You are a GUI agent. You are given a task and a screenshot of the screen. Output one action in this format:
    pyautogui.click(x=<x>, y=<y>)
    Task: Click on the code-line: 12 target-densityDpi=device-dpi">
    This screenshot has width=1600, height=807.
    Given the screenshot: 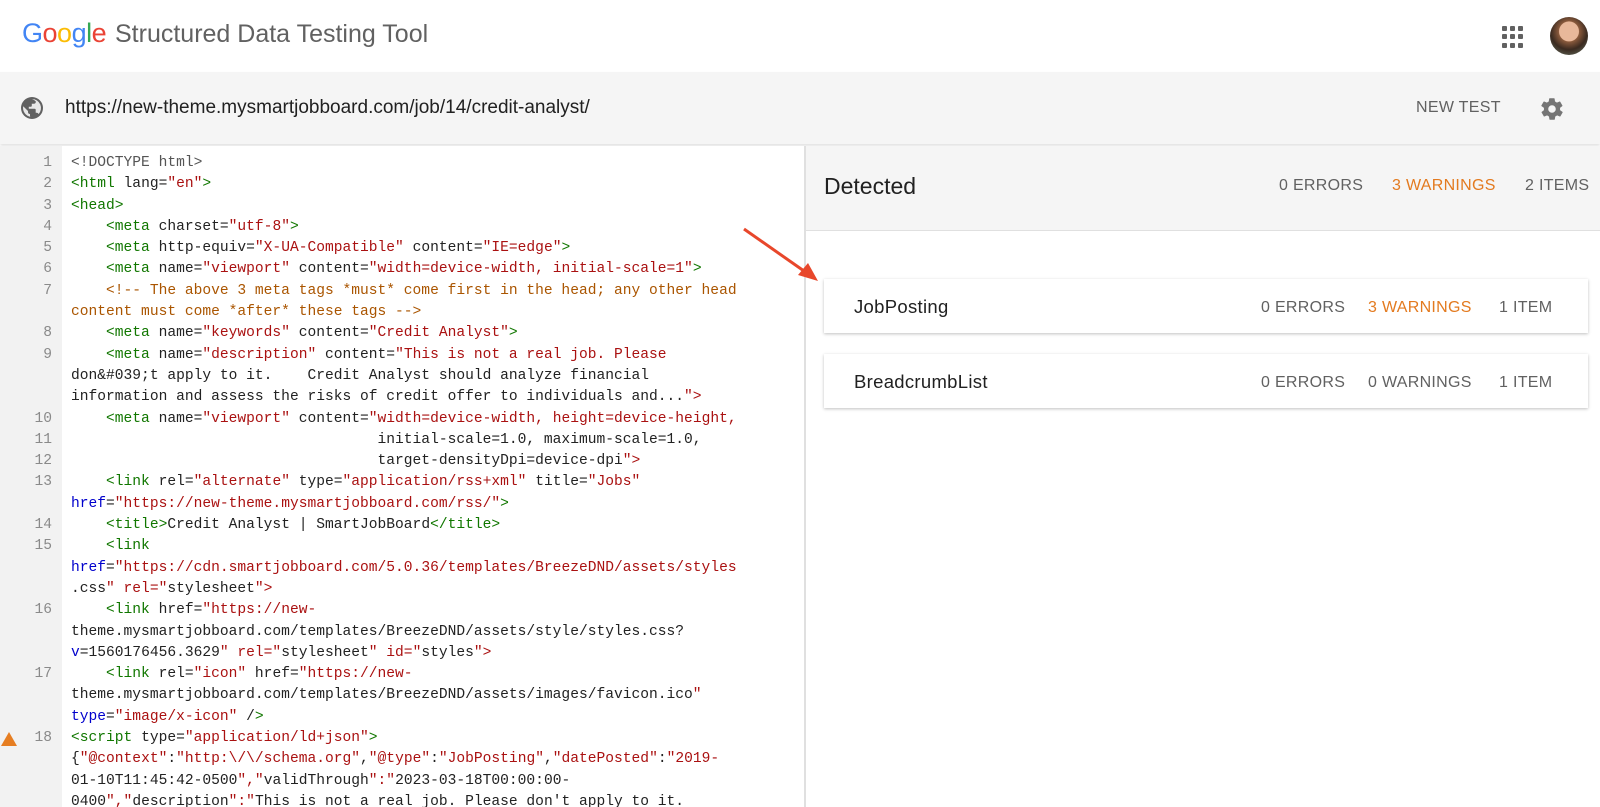 What is the action you would take?
    pyautogui.click(x=400, y=461)
    